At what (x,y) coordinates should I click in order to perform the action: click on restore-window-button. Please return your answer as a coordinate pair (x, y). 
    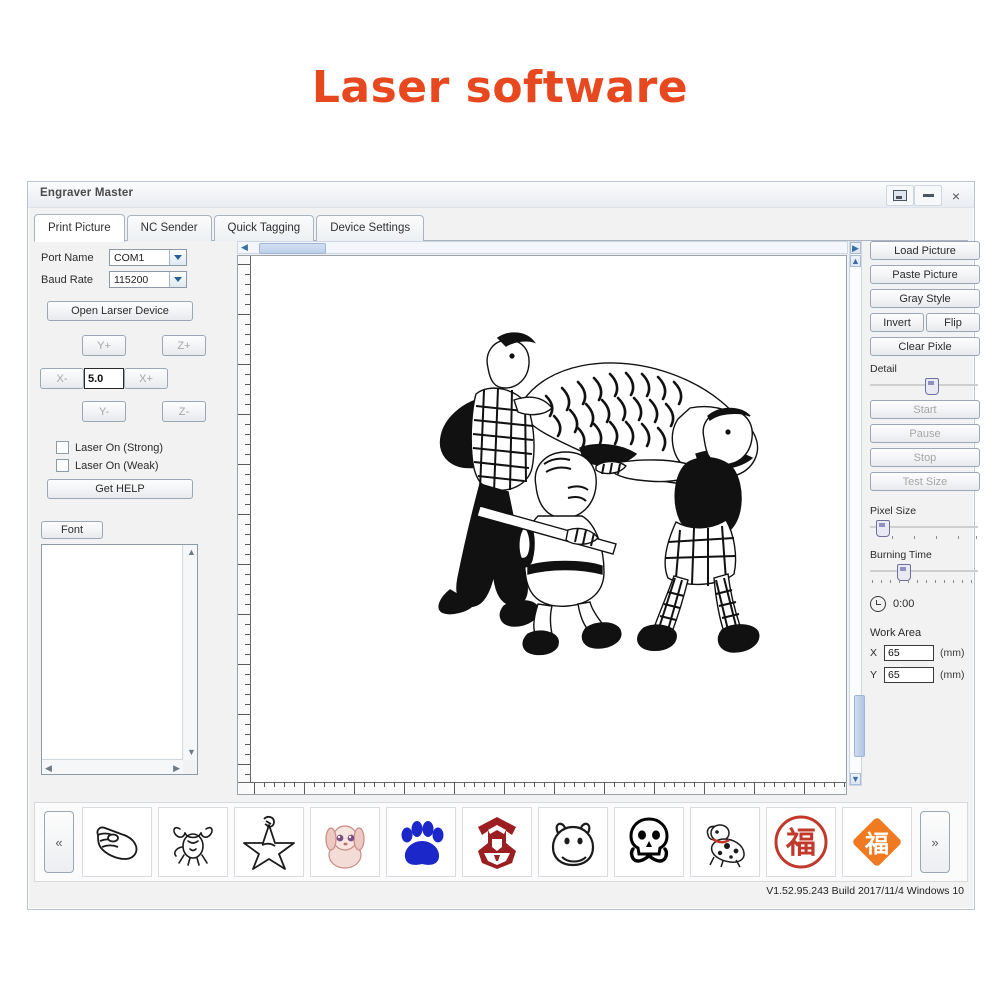
    Looking at the image, I should click on (900, 195).